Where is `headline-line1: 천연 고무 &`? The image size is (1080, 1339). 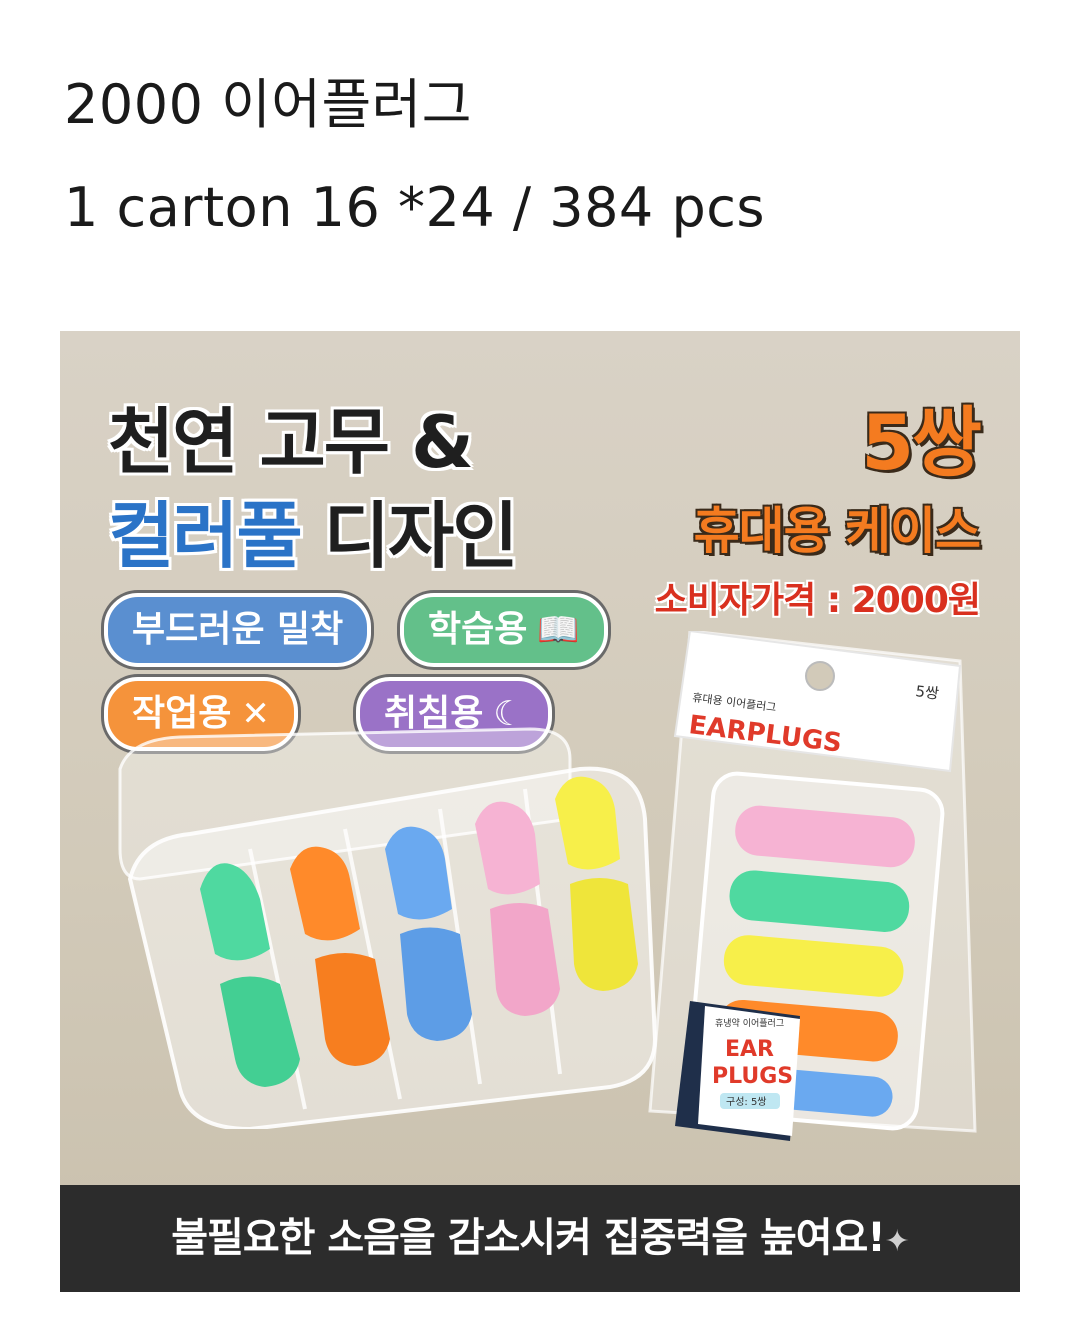
headline-line1: 천연 고무 & is located at coordinates (291, 442).